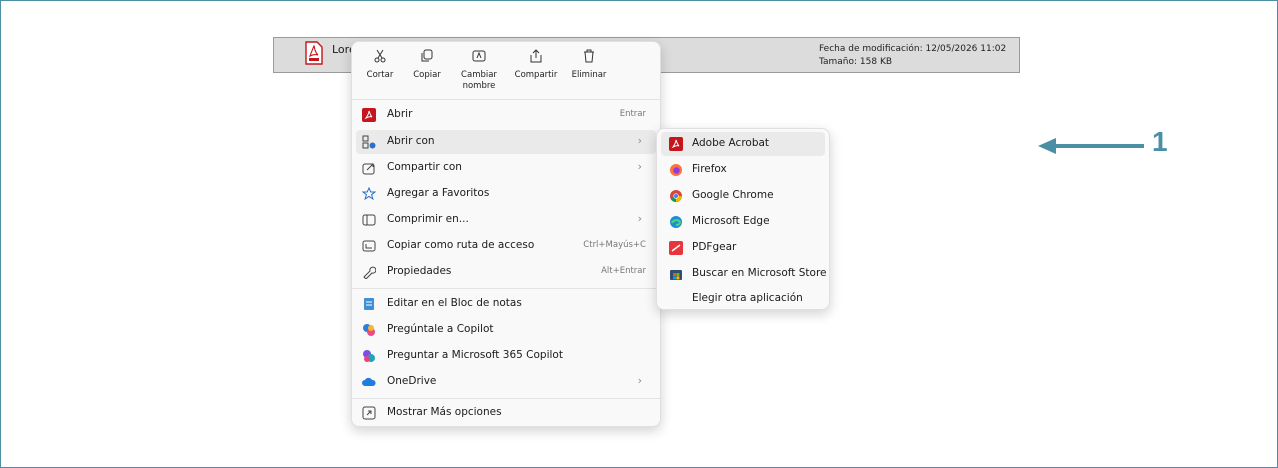 This screenshot has height=468, width=1278. Describe the element at coordinates (314, 53) in the screenshot. I see `pdf-file-icon` at that location.